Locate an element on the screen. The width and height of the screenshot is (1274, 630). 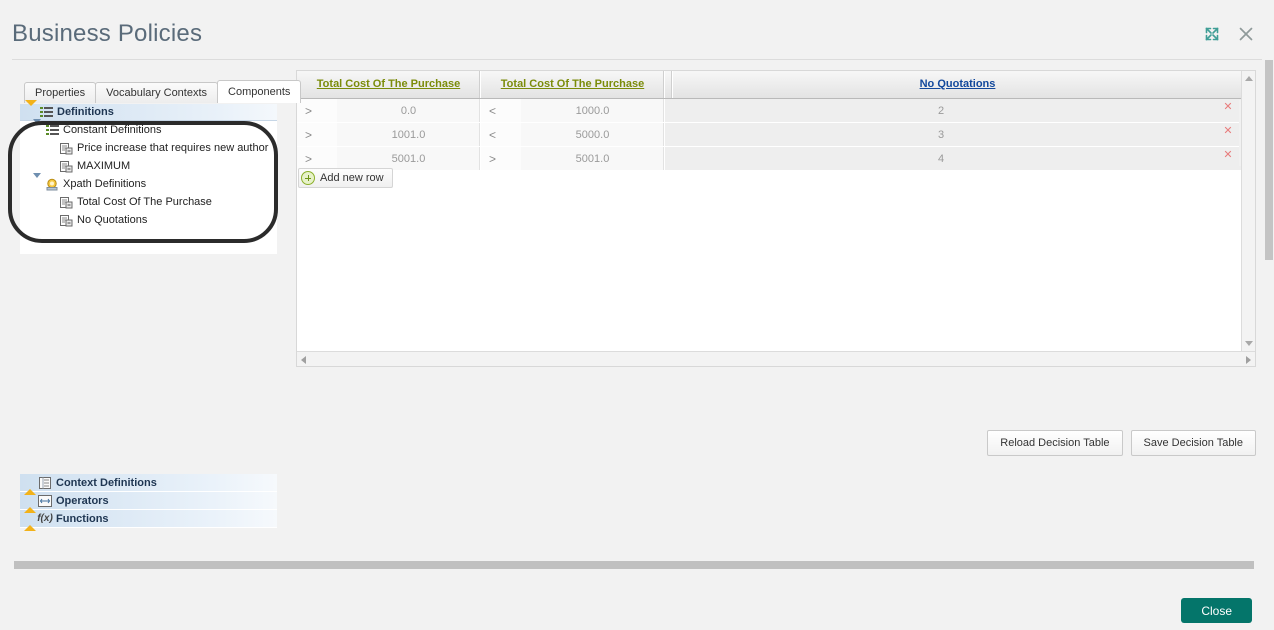
grid-horizontal-scrollbar is located at coordinates (776, 358).